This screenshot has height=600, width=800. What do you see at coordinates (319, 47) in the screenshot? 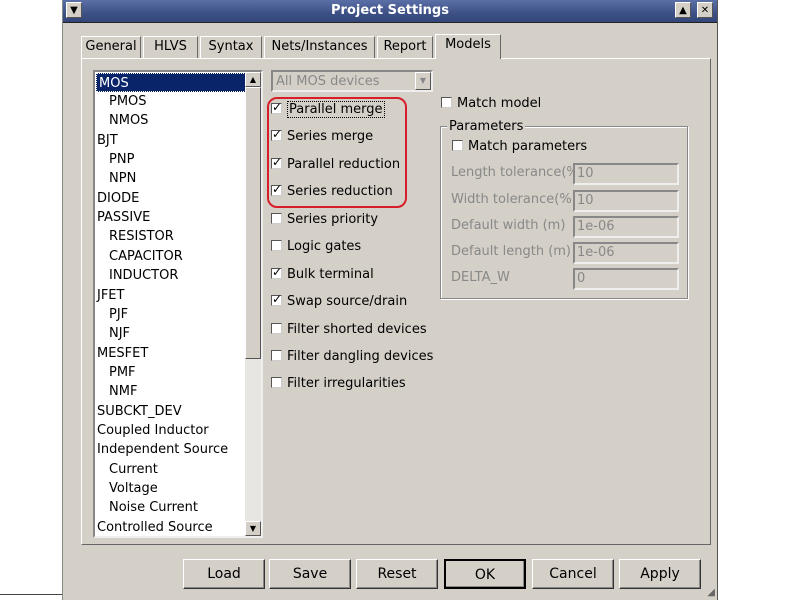
I see `tab-nets-instances: Nets/Instances` at bounding box center [319, 47].